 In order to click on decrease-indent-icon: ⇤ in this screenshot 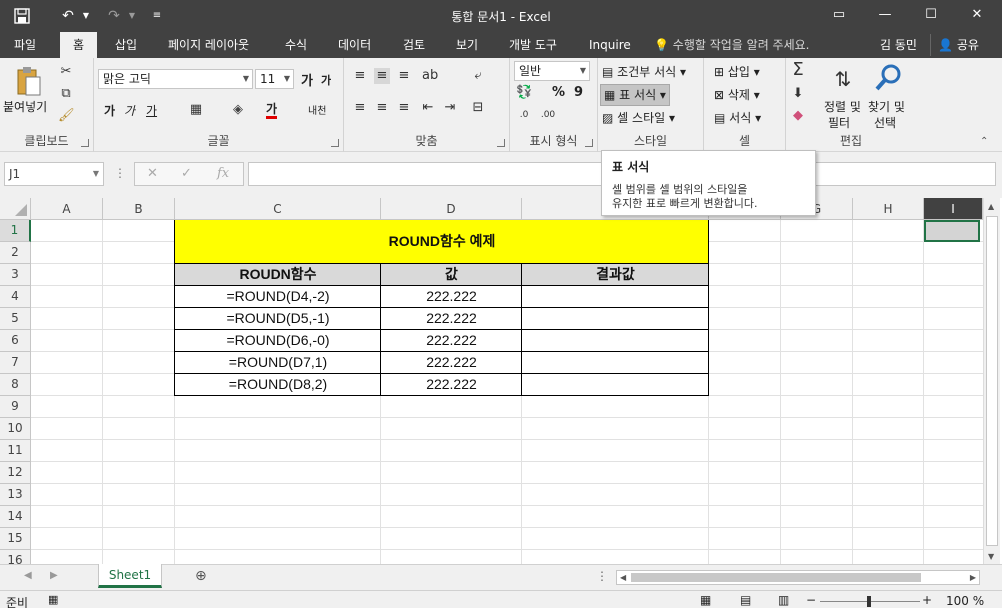, I will do `click(428, 108)`.